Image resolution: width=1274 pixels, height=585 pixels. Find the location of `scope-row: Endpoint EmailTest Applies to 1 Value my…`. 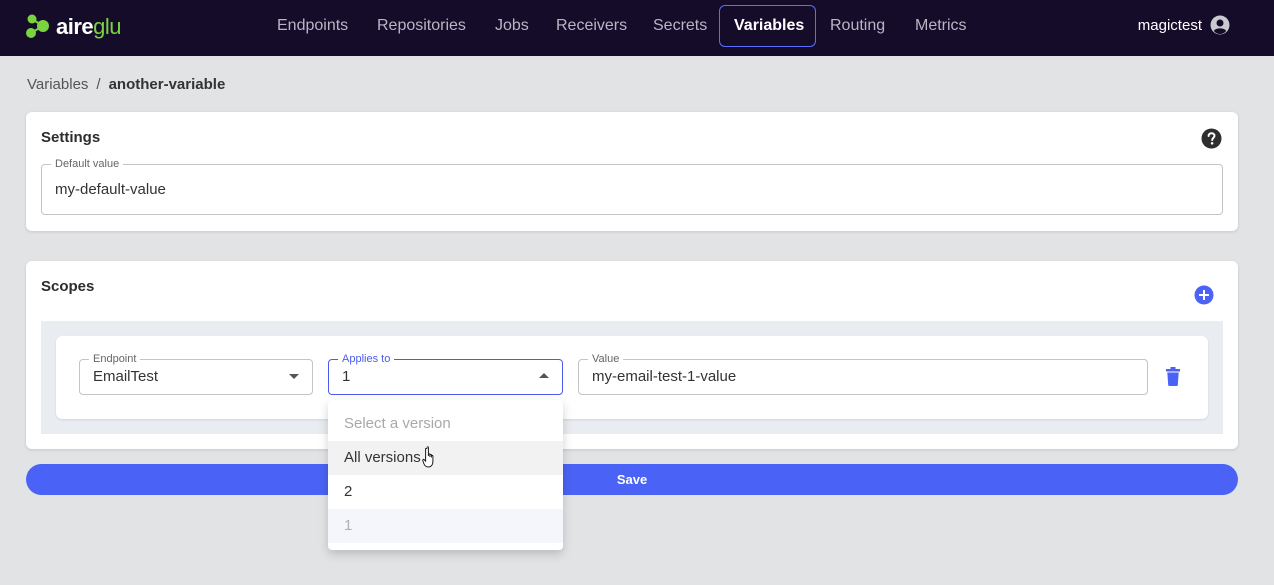

scope-row: Endpoint EmailTest Applies to 1 Value my… is located at coordinates (632, 377).